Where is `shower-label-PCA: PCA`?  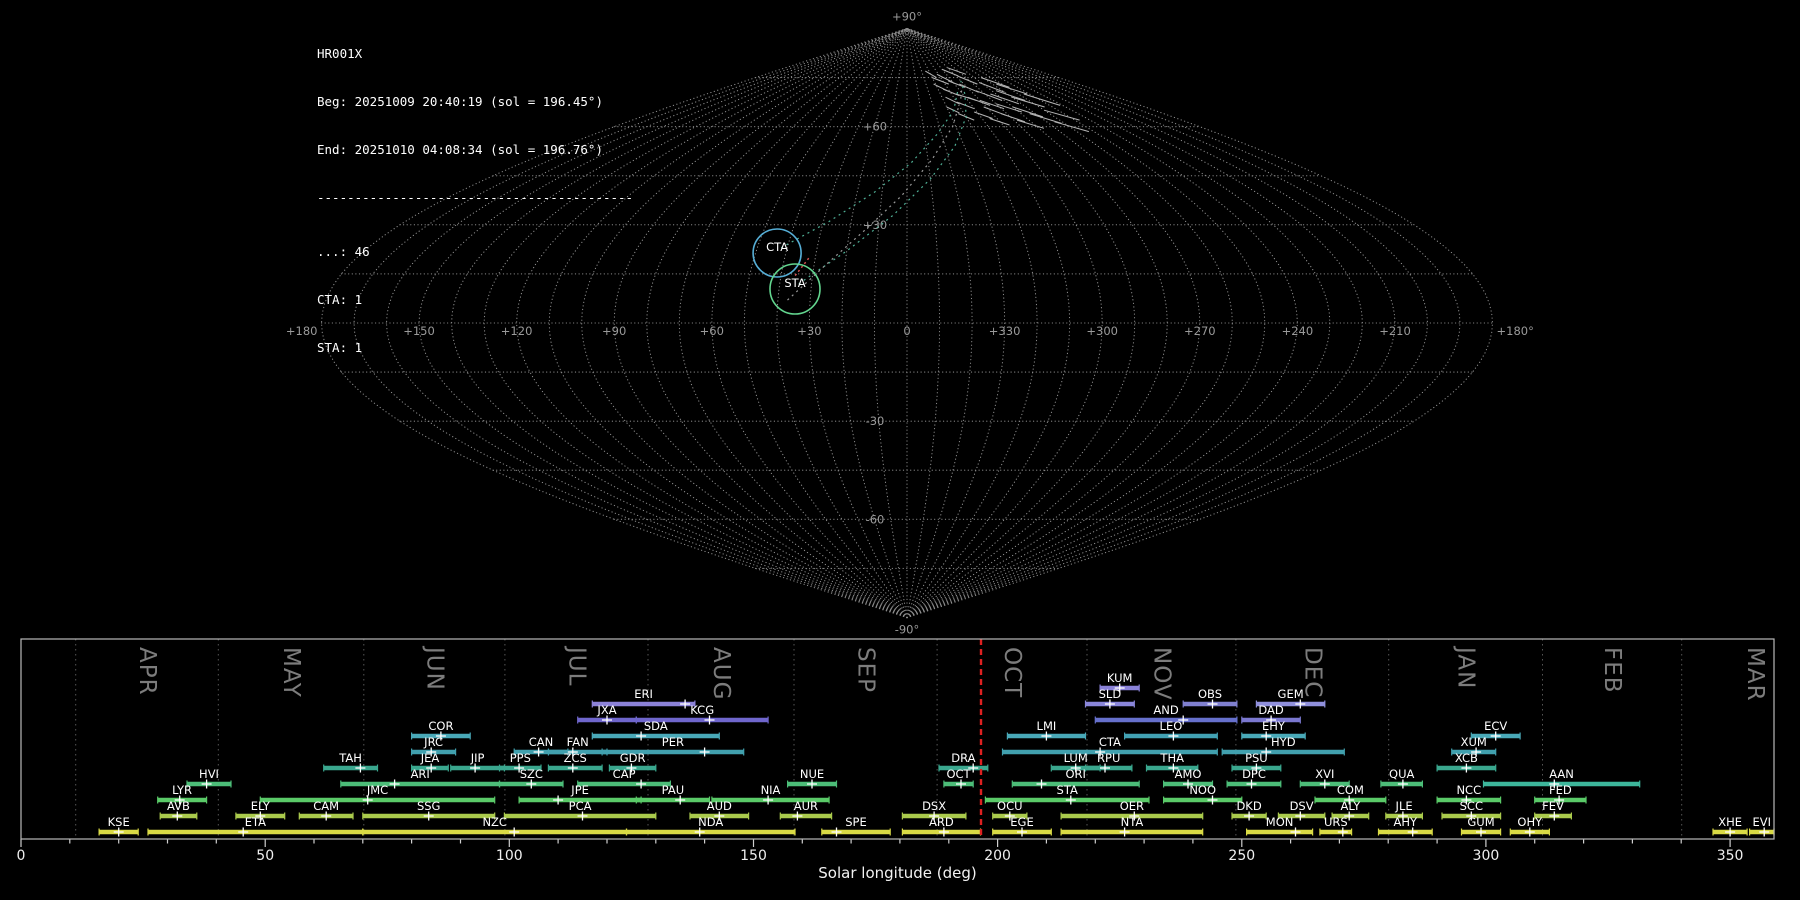 shower-label-PCA: PCA is located at coordinates (580, 806).